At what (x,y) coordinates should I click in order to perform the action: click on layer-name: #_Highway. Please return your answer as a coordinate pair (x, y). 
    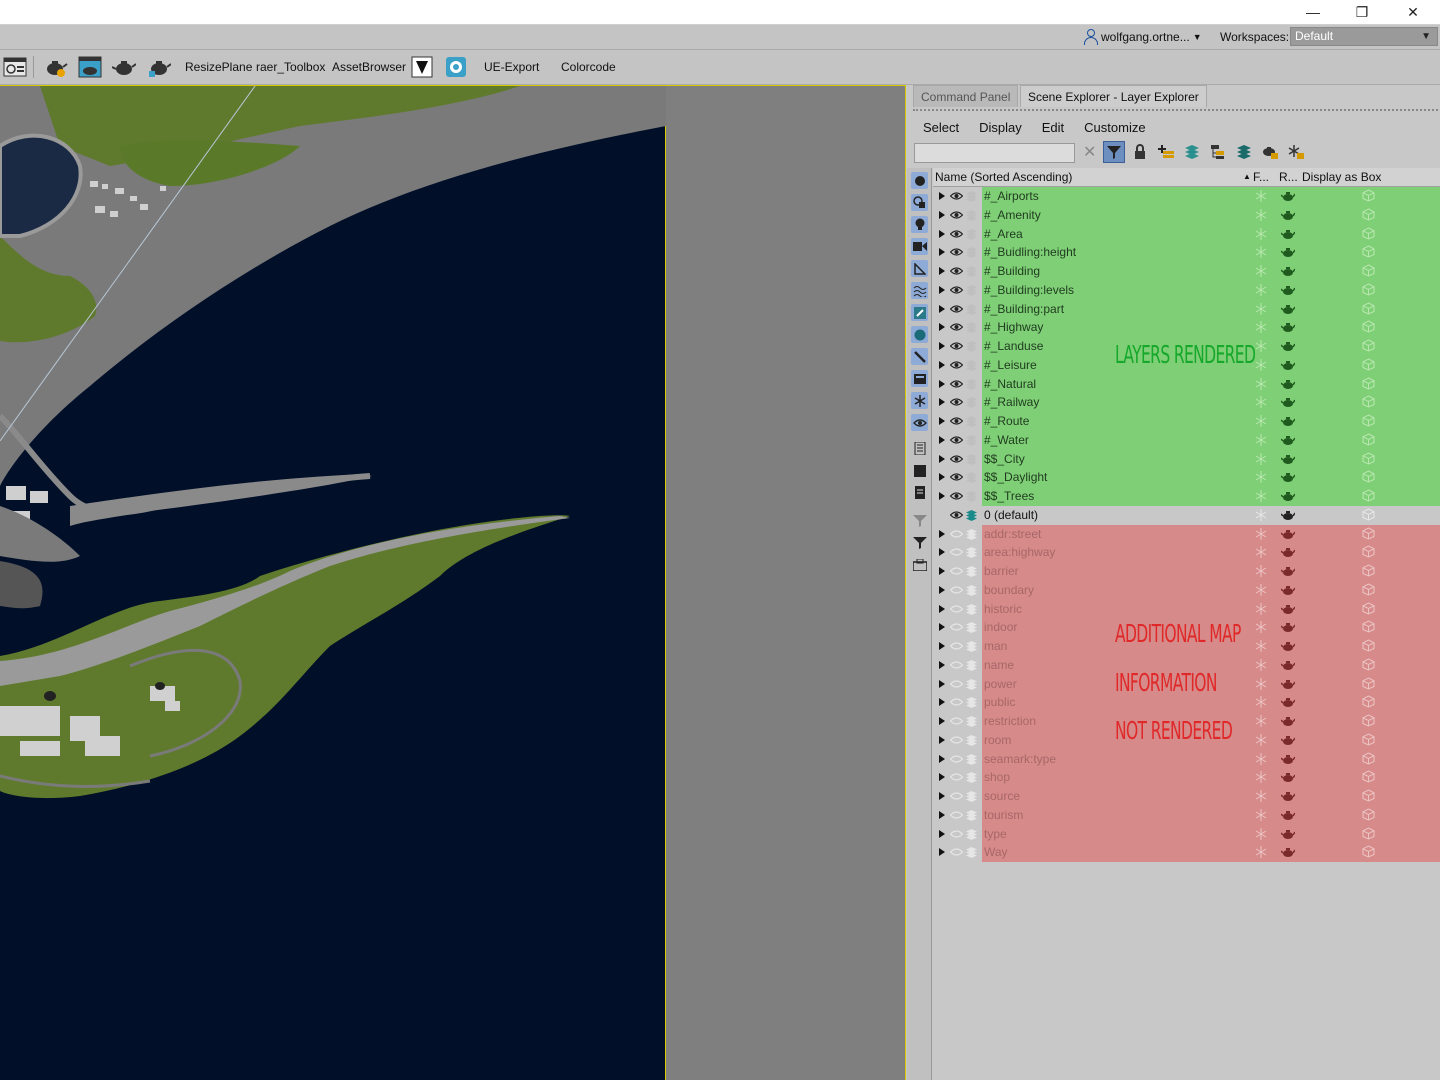
    Looking at the image, I should click on (1013, 327).